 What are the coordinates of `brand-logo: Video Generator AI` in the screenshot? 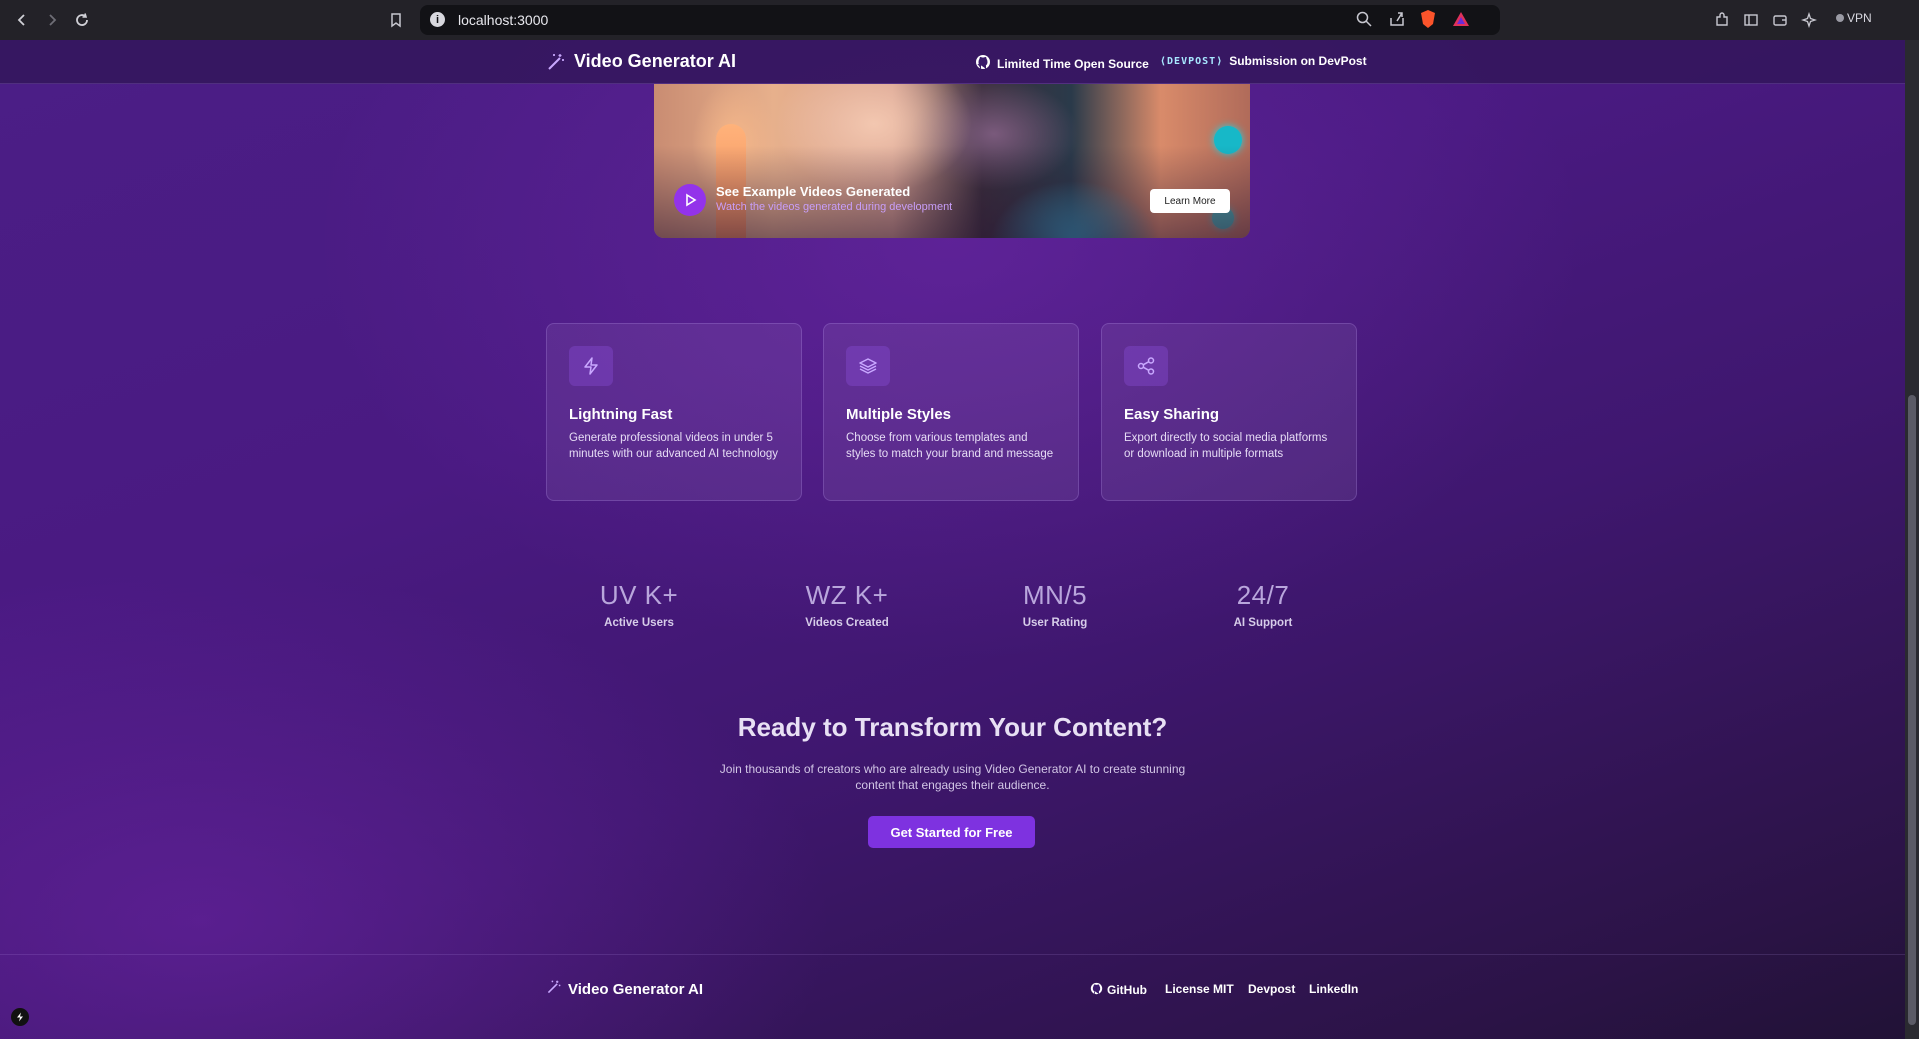 It's located at (641, 61).